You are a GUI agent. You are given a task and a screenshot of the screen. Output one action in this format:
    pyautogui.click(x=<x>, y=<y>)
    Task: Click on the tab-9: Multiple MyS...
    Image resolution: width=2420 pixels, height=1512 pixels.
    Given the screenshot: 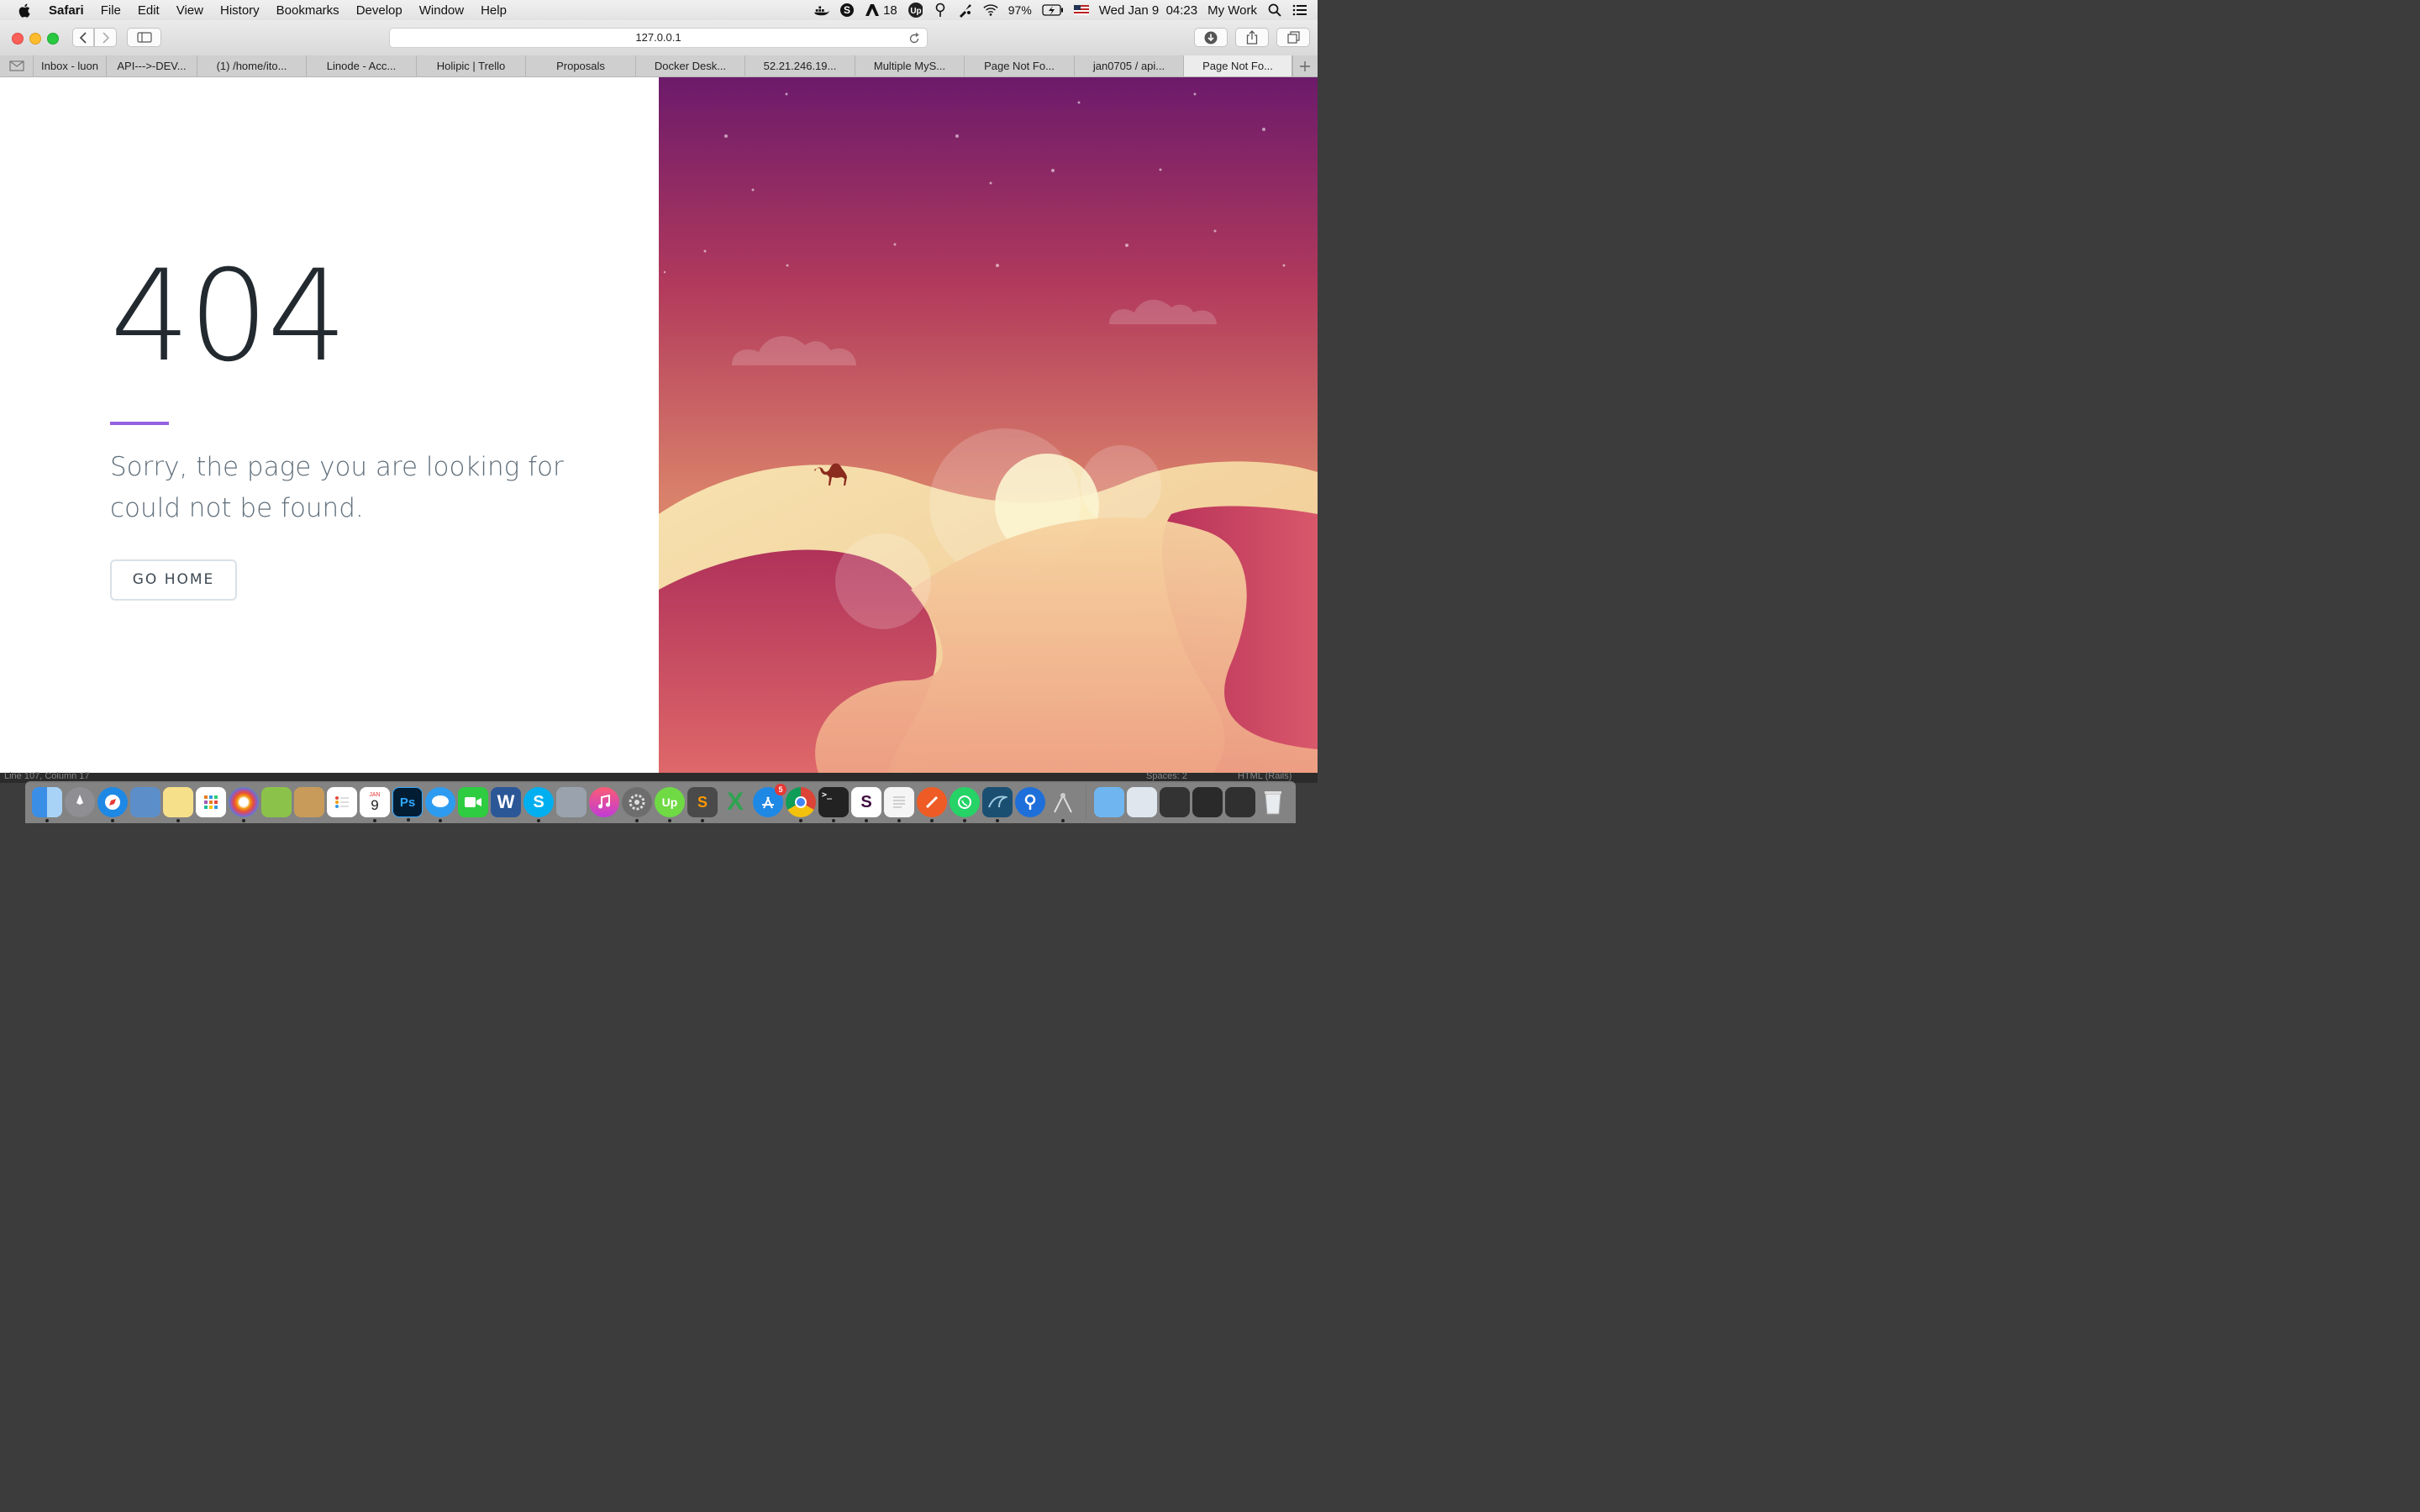 What is the action you would take?
    pyautogui.click(x=910, y=65)
    